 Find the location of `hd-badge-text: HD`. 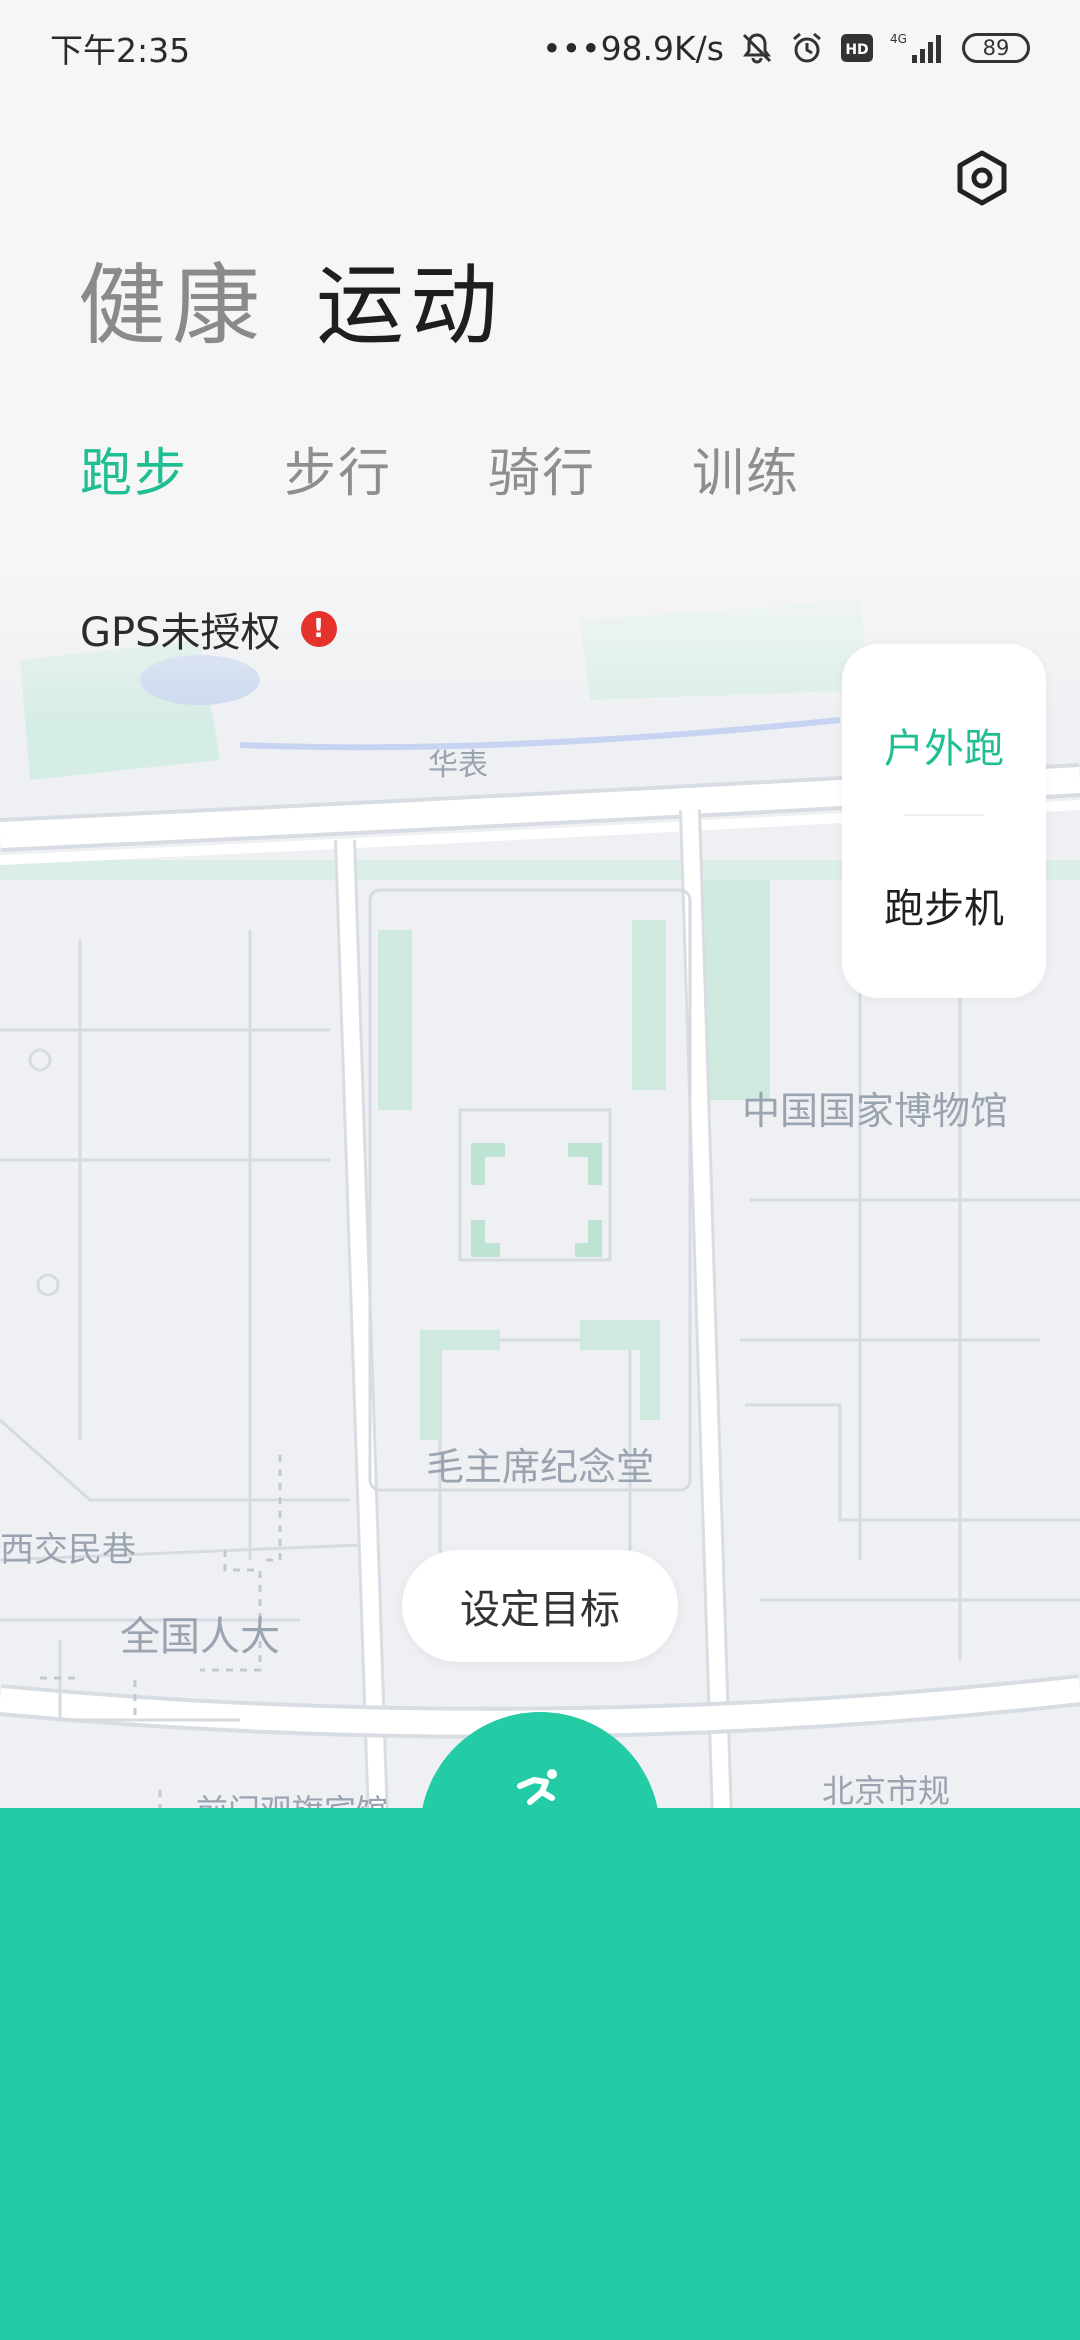

hd-badge-text: HD is located at coordinates (856, 50).